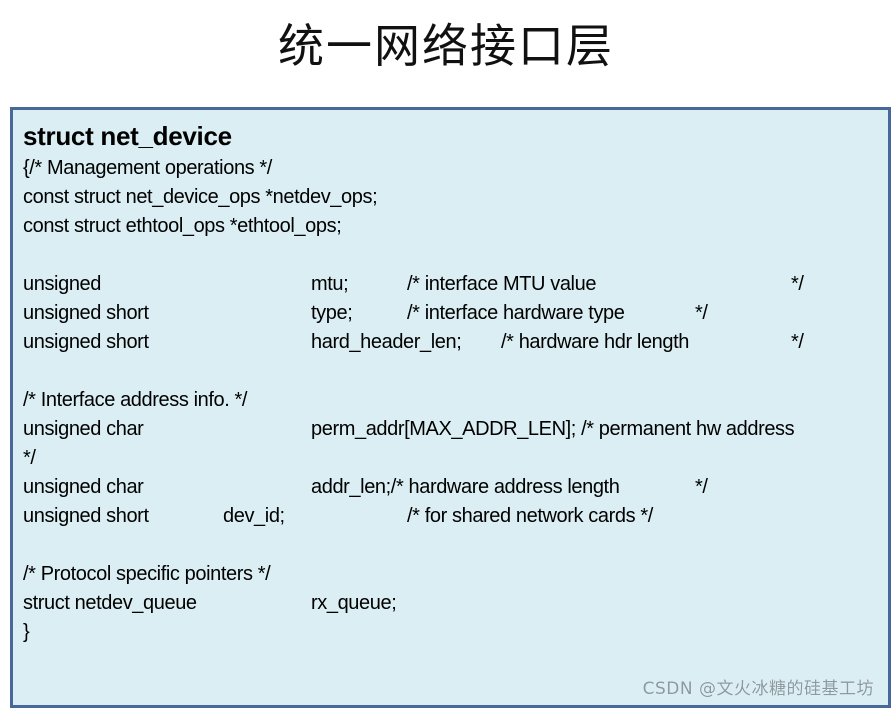 This screenshot has height=710, width=892. Describe the element at coordinates (86, 342) in the screenshot. I see `hard-header-len-type: unsigned short` at that location.